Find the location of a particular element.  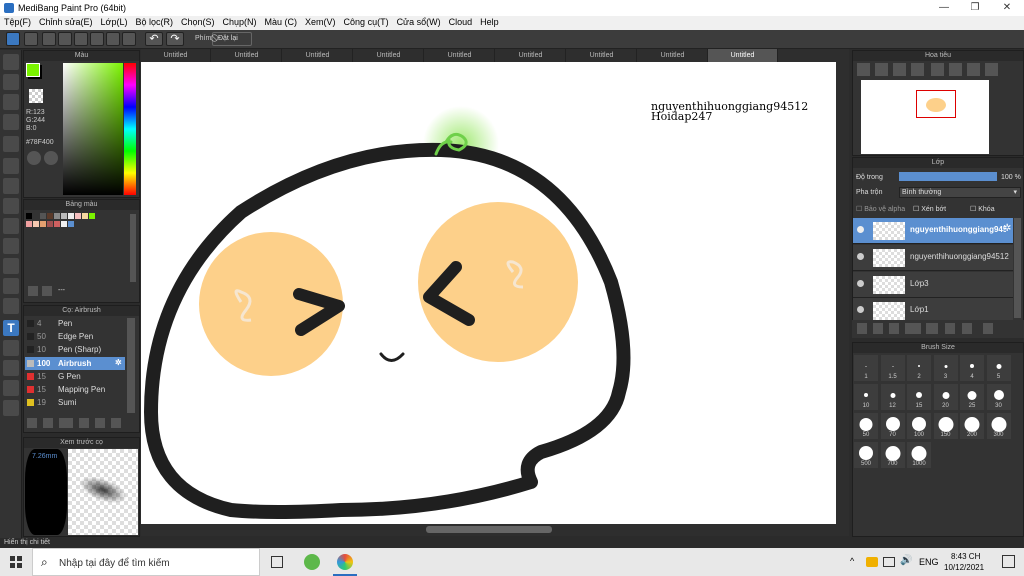

foreground-color-swatch is located at coordinates (33, 70).